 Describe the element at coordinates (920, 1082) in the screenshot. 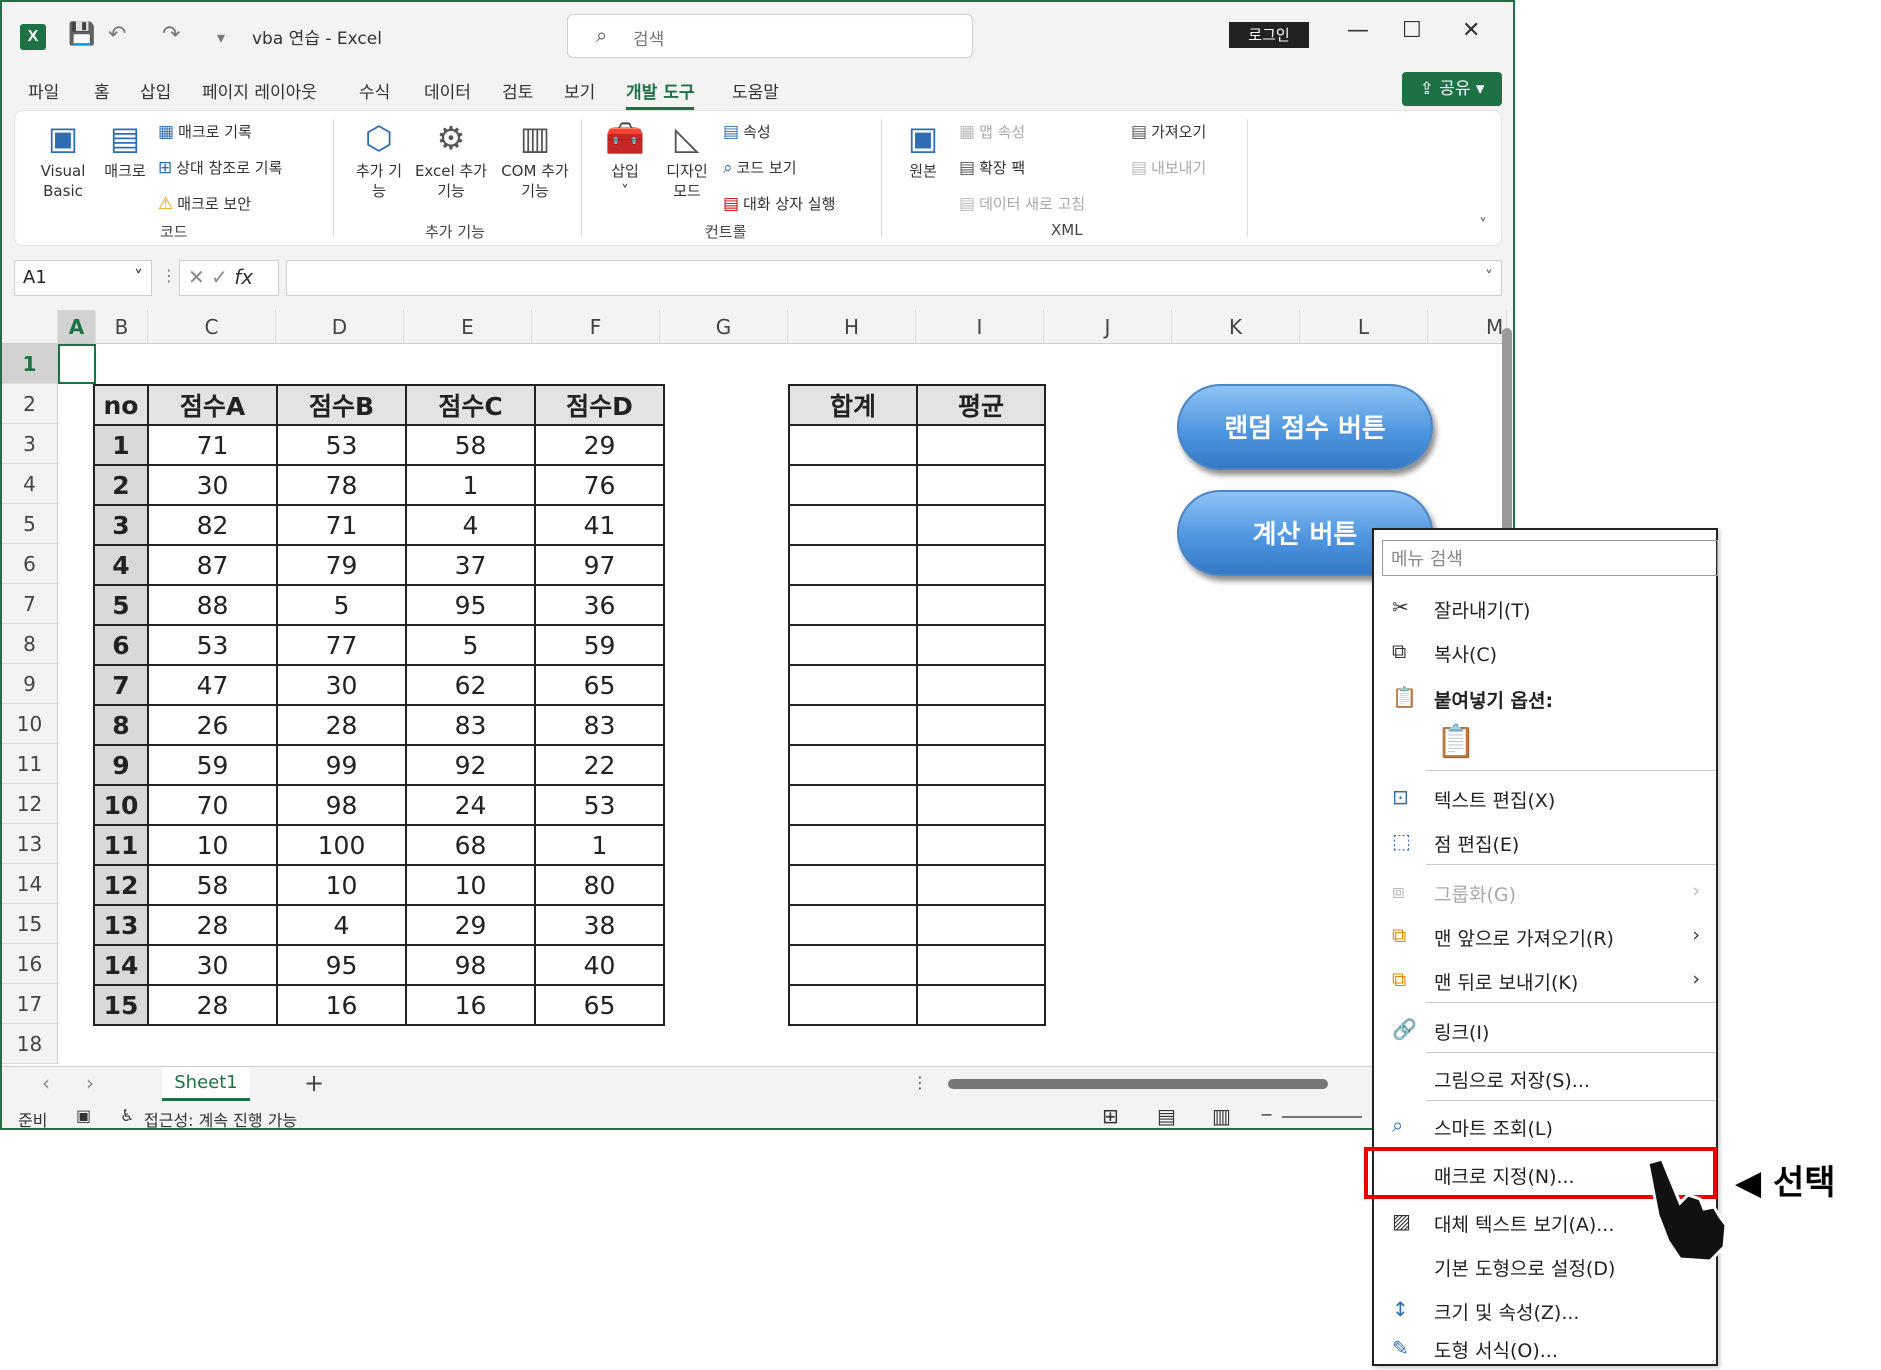

I see `more-icon: ⋮` at that location.